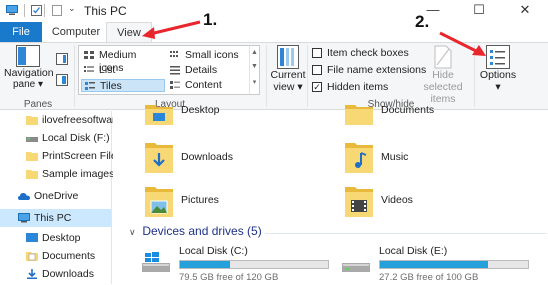 This screenshot has height=285, width=548. Describe the element at coordinates (32, 274) in the screenshot. I see `downloads-icon` at that location.